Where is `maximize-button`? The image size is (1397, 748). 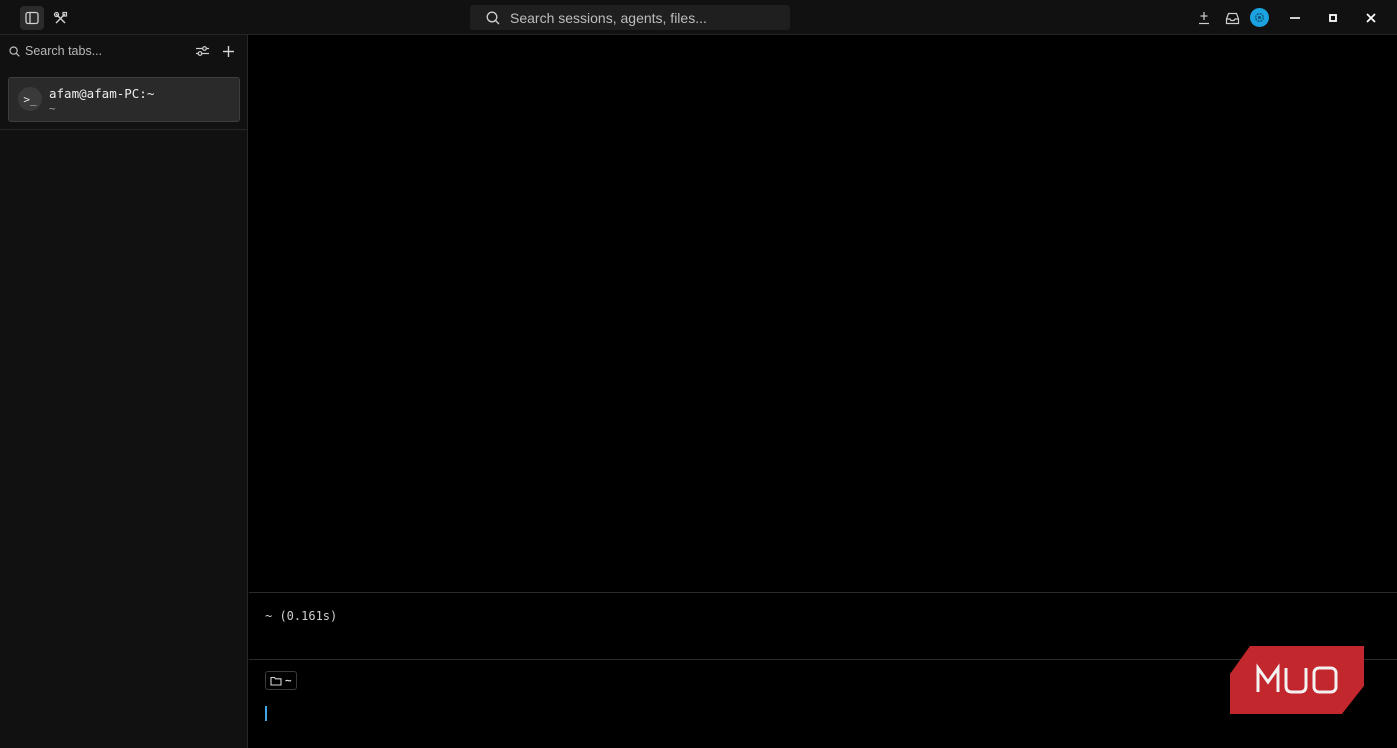 maximize-button is located at coordinates (1333, 18).